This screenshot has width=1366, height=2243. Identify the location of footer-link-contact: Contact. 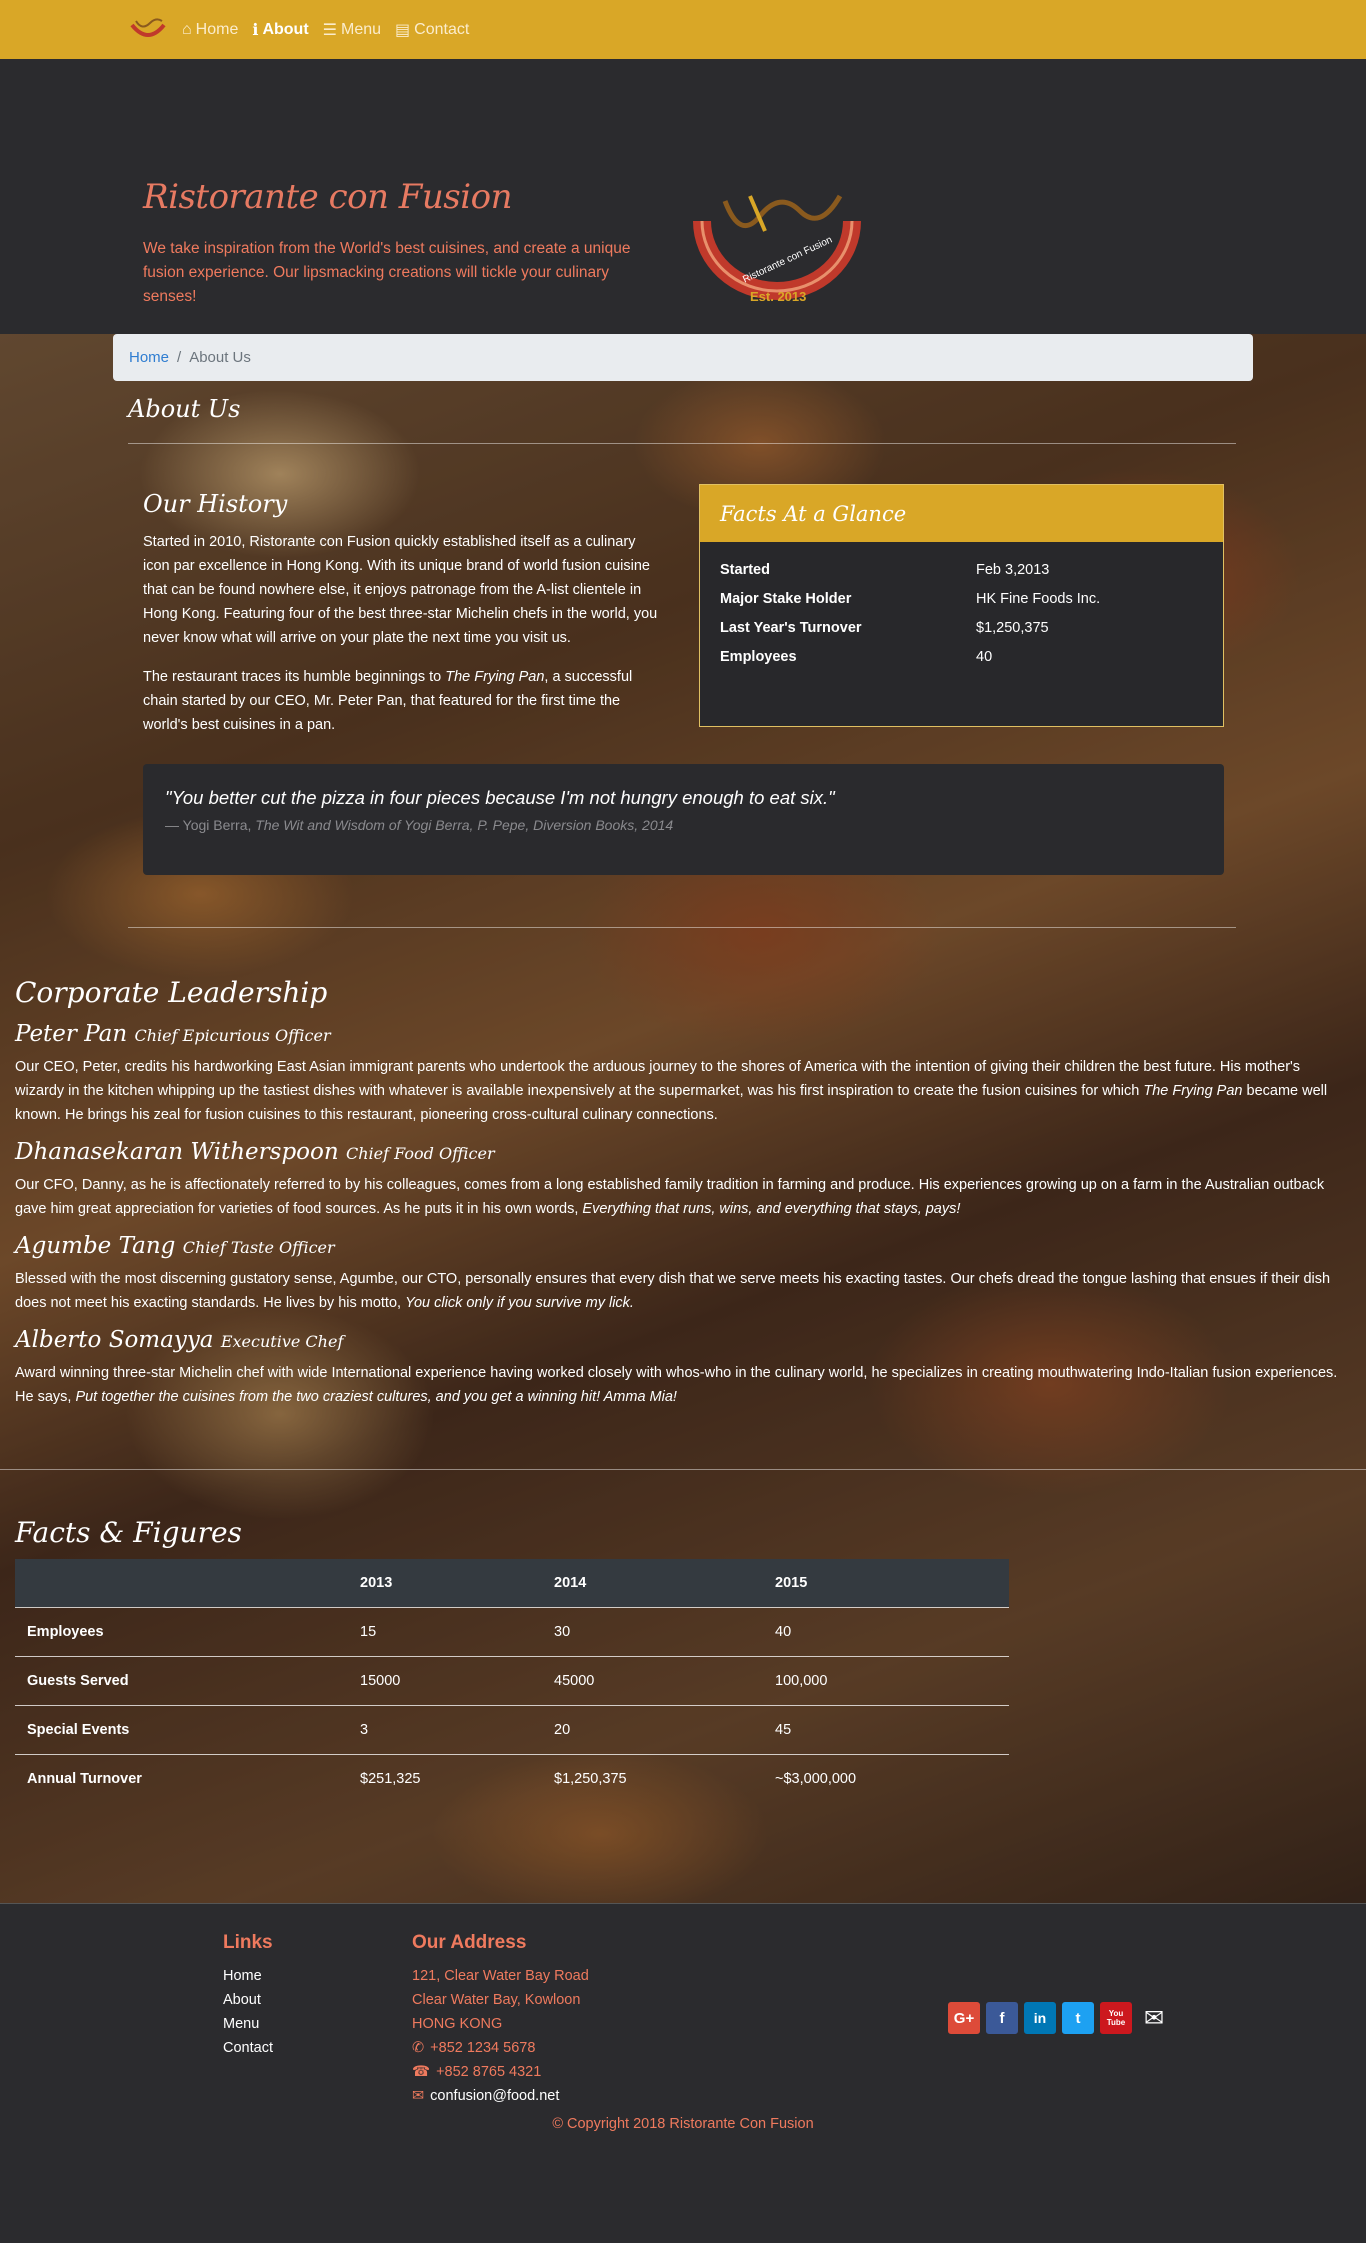
(248, 2048).